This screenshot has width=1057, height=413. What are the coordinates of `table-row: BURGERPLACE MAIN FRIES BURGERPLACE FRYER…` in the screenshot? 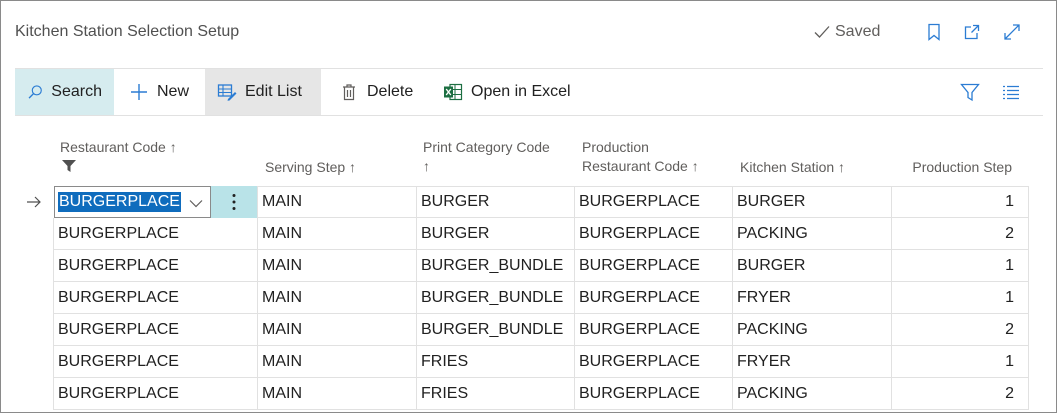 It's located at (522, 362).